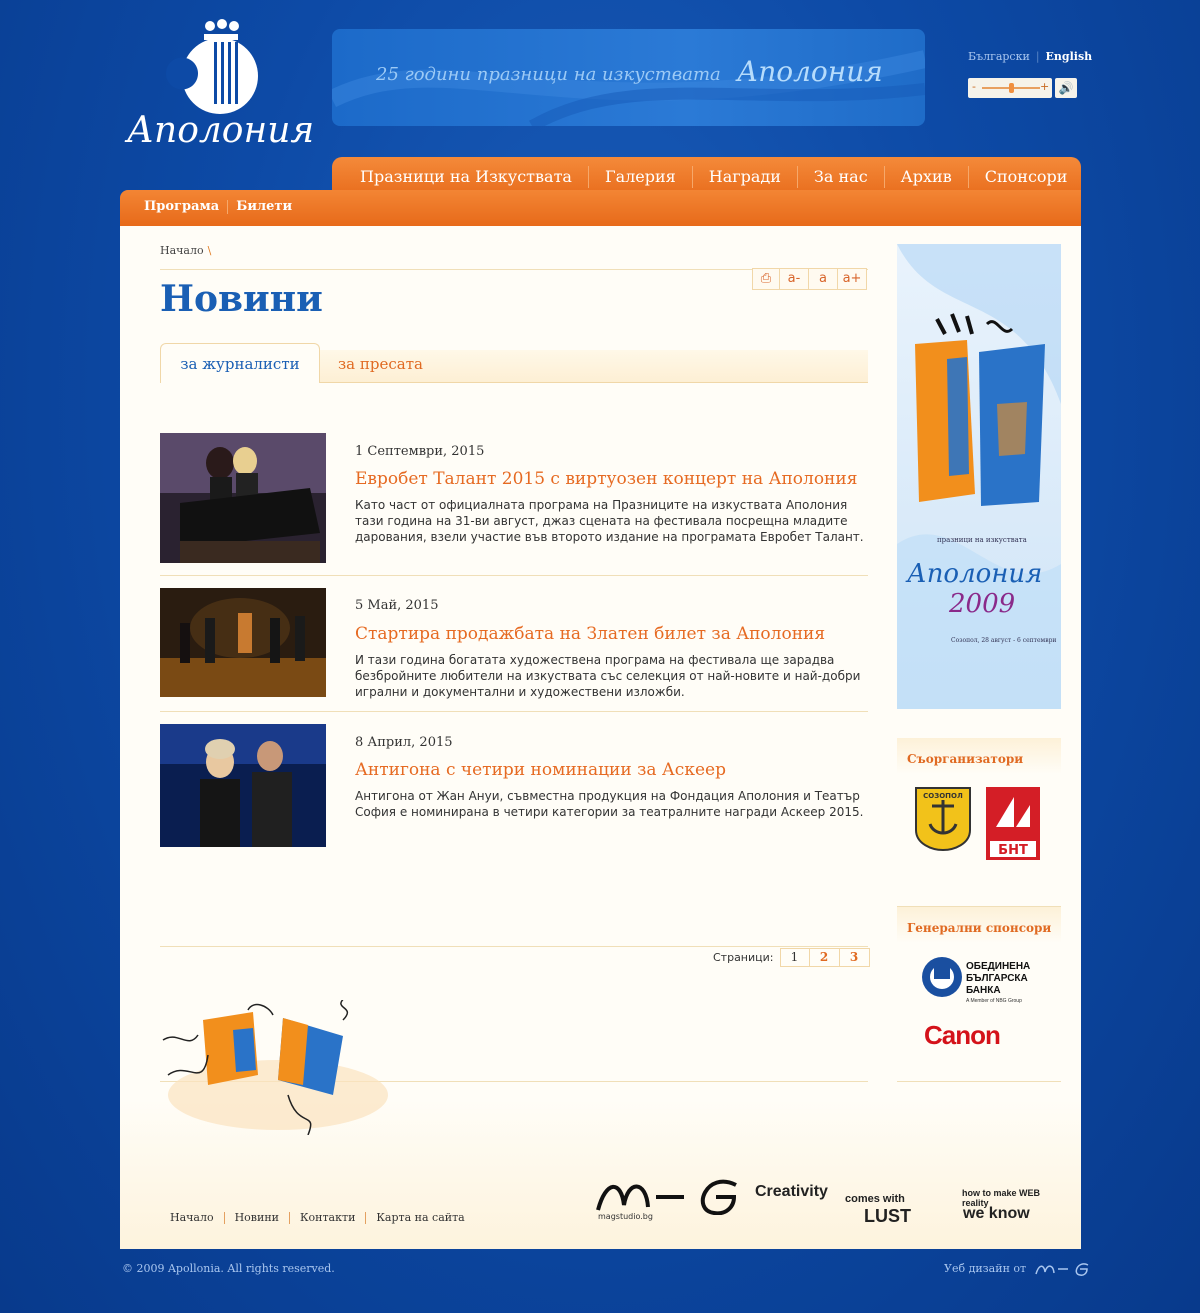  Describe the element at coordinates (278, 1065) in the screenshot. I see `masks-25-decoration` at that location.